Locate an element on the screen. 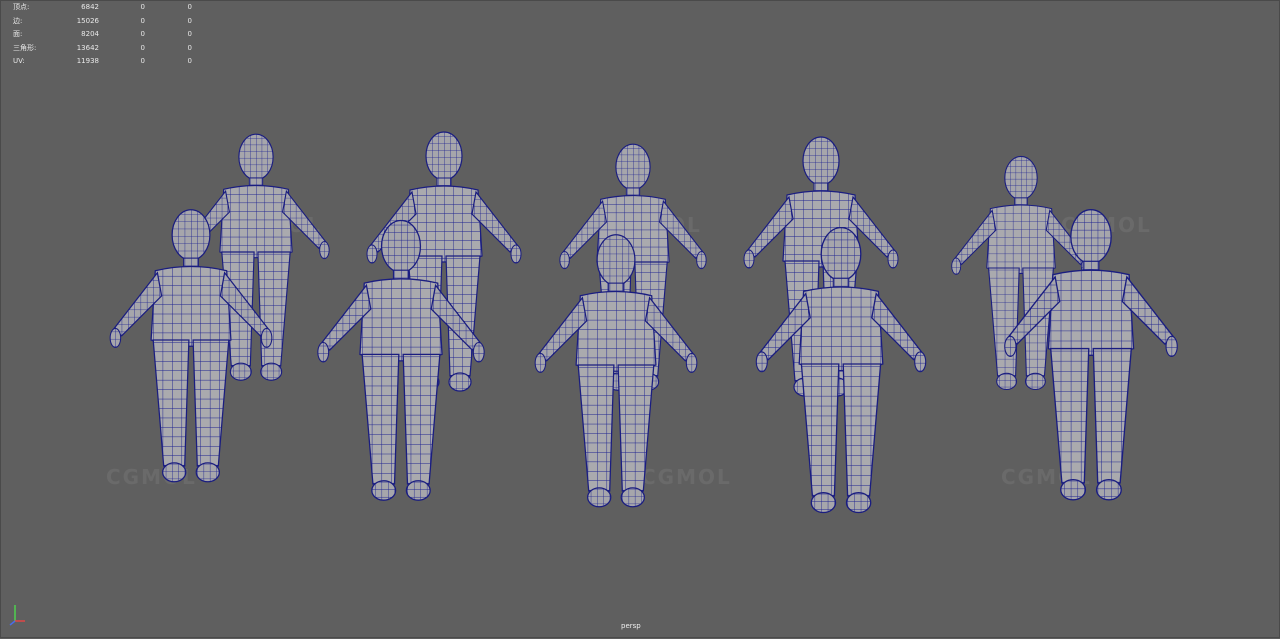  camera-label: persp is located at coordinates (631, 626).